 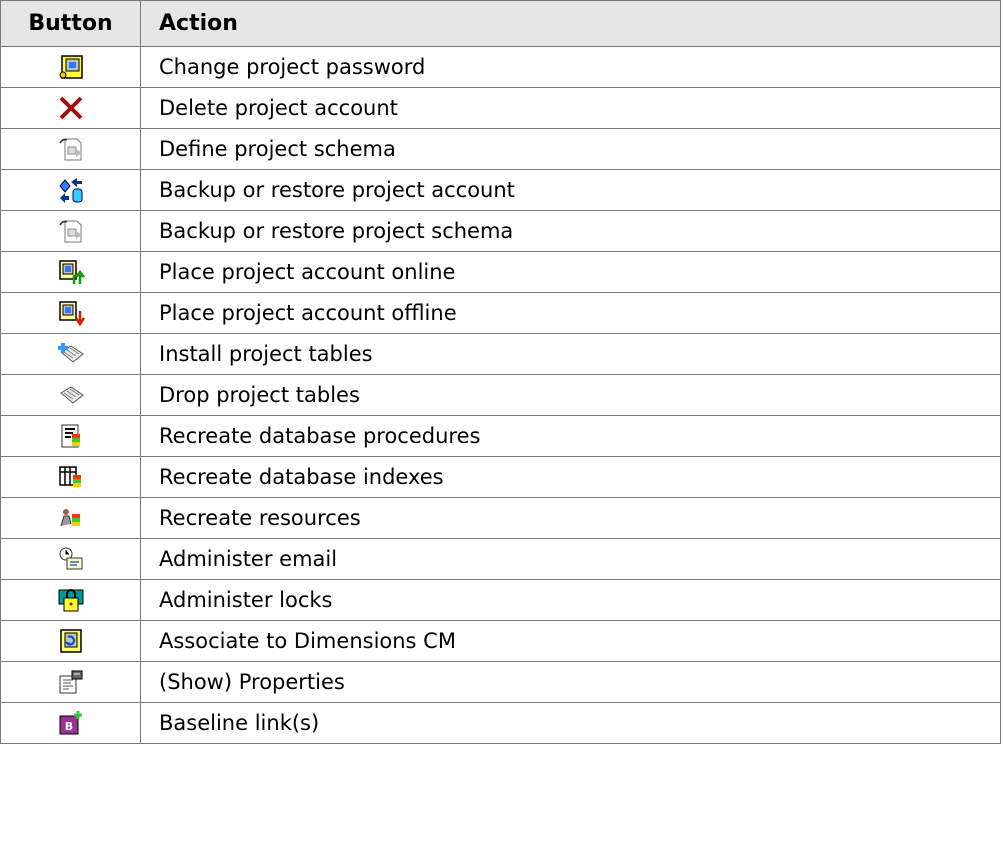 What do you see at coordinates (570, 354) in the screenshot?
I see `action-label: Install project tables` at bounding box center [570, 354].